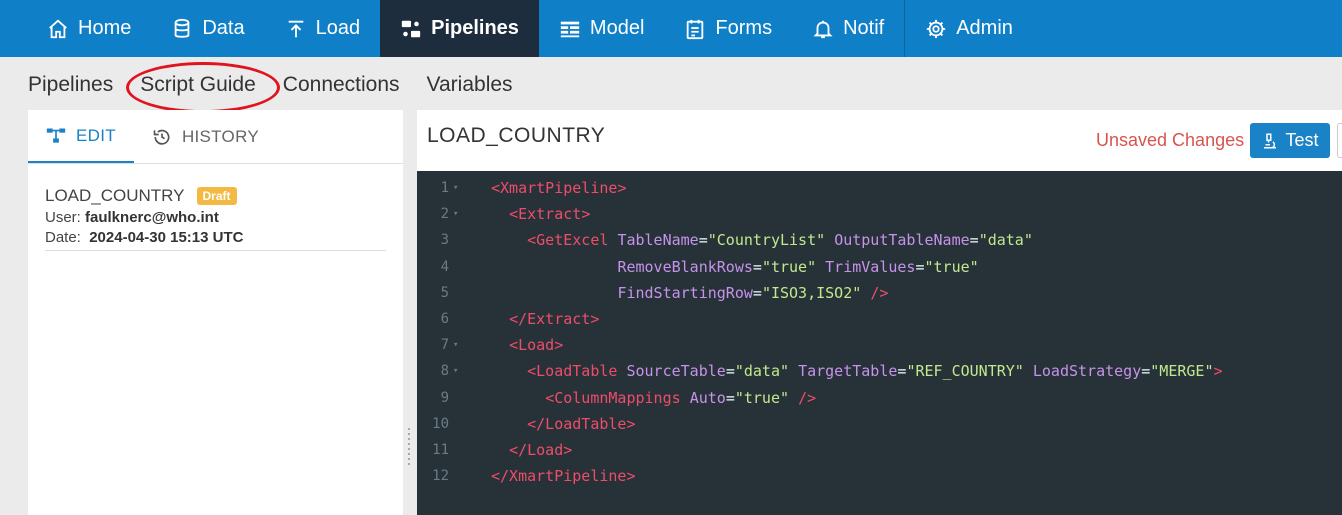  Describe the element at coordinates (105, 28) in the screenshot. I see `nav-home-label: Home` at that location.